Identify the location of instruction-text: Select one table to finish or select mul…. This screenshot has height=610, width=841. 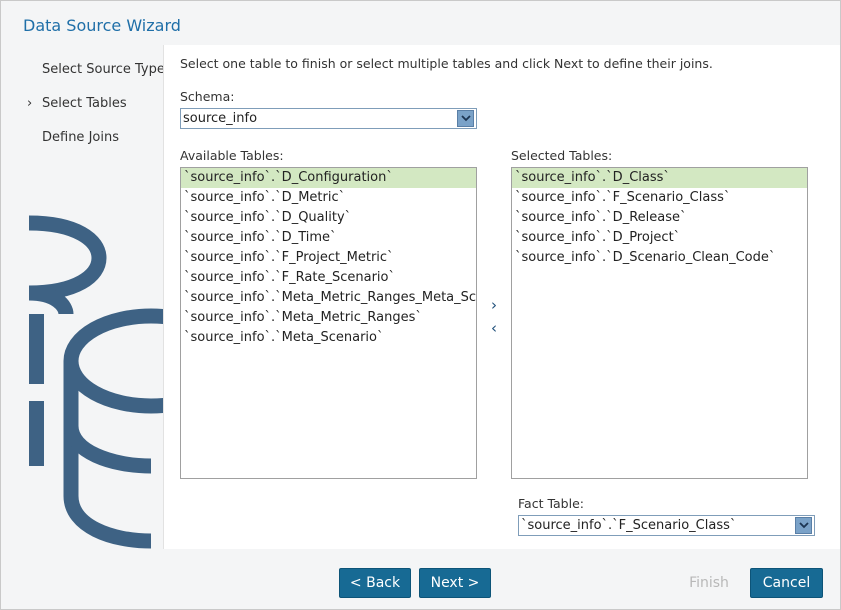
(446, 63).